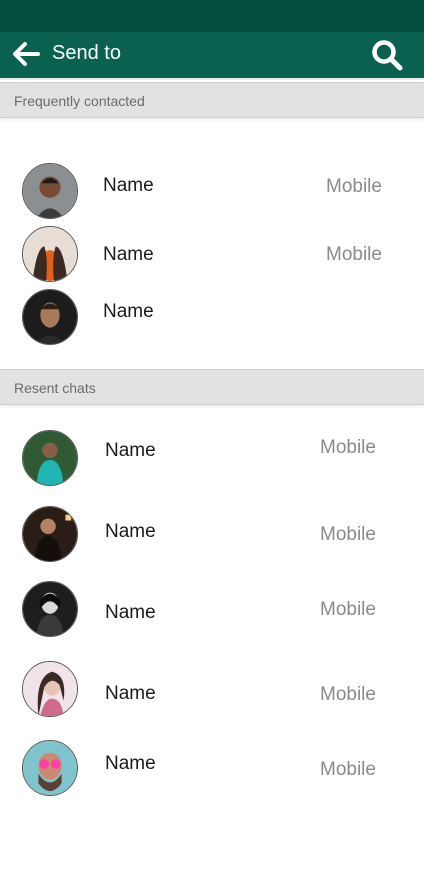 The height and width of the screenshot is (877, 424). I want to click on section-title: Resent chats, so click(55, 388).